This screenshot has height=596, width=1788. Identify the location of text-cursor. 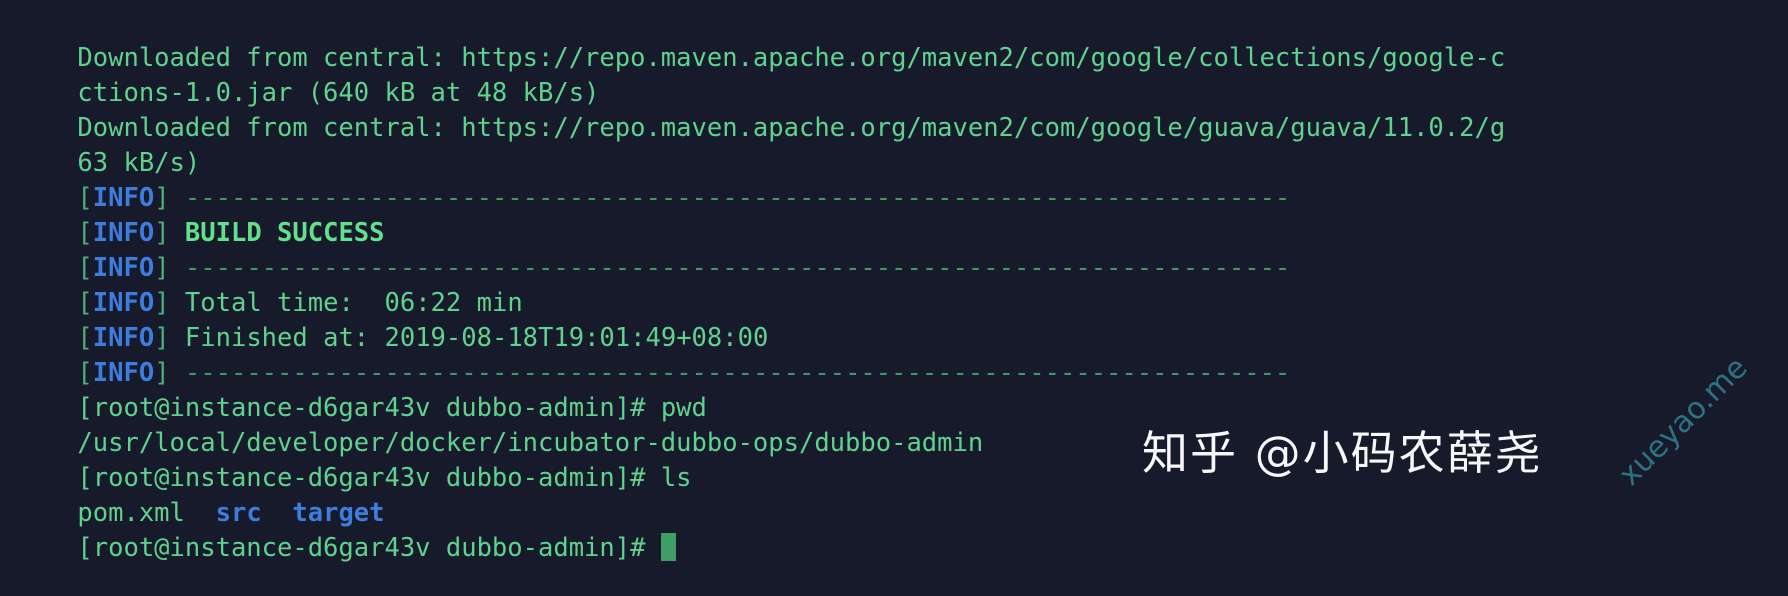
(668, 547).